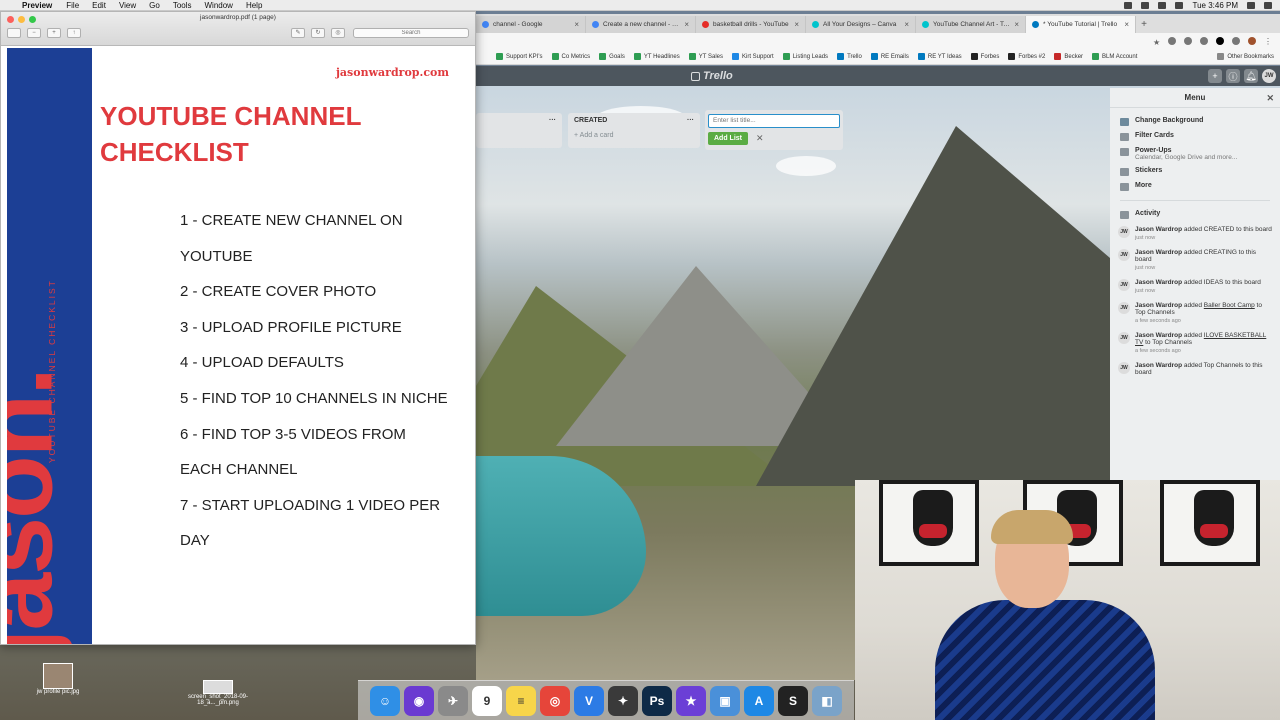 This screenshot has width=1280, height=720. I want to click on browser-tab: channel - Google ×, so click(531, 24).